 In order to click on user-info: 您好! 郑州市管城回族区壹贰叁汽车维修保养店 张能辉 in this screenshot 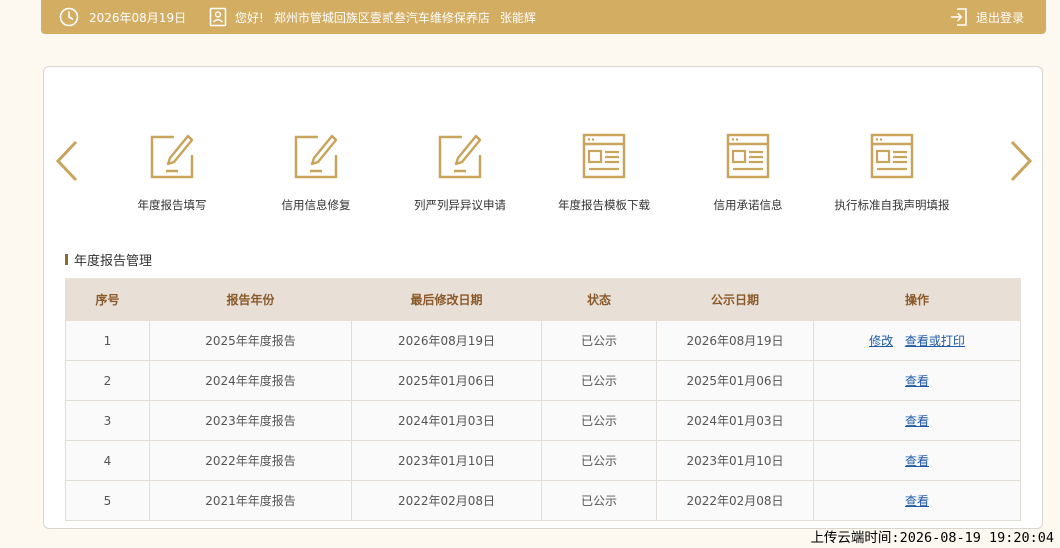, I will do `click(372, 17)`.